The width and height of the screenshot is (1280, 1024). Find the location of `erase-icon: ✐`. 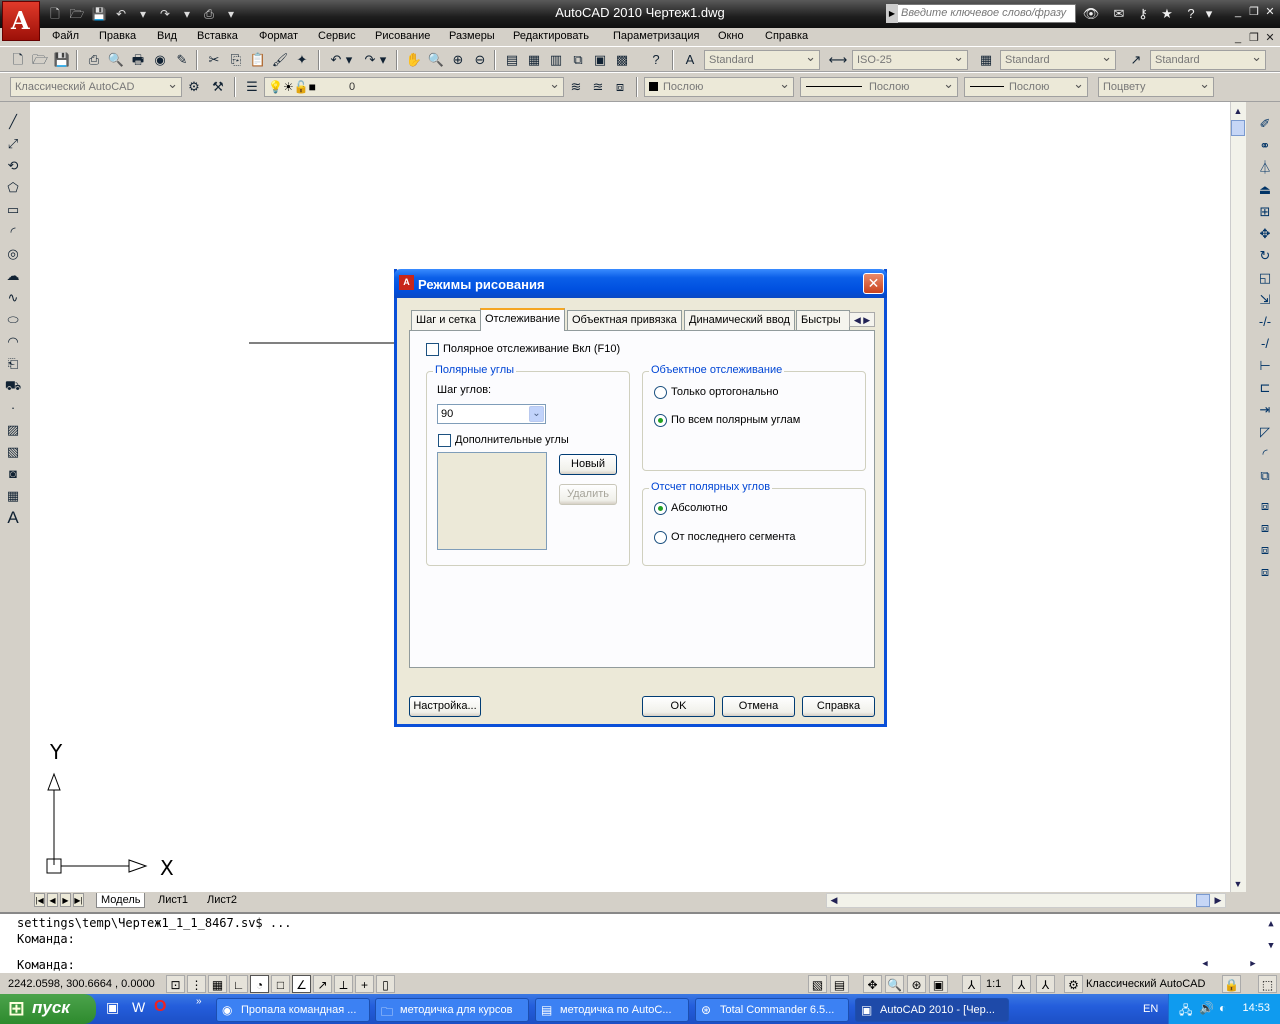

erase-icon: ✐ is located at coordinates (1265, 124).